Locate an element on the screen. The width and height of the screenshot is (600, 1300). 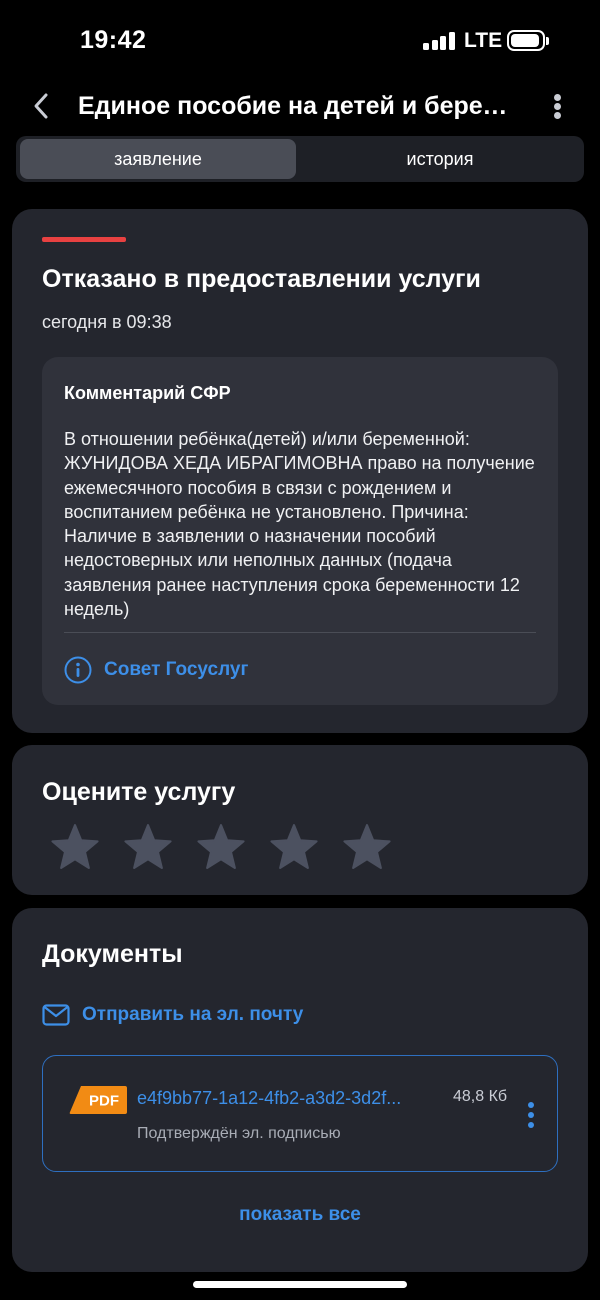
status-indicator is located at coordinates (84, 239).